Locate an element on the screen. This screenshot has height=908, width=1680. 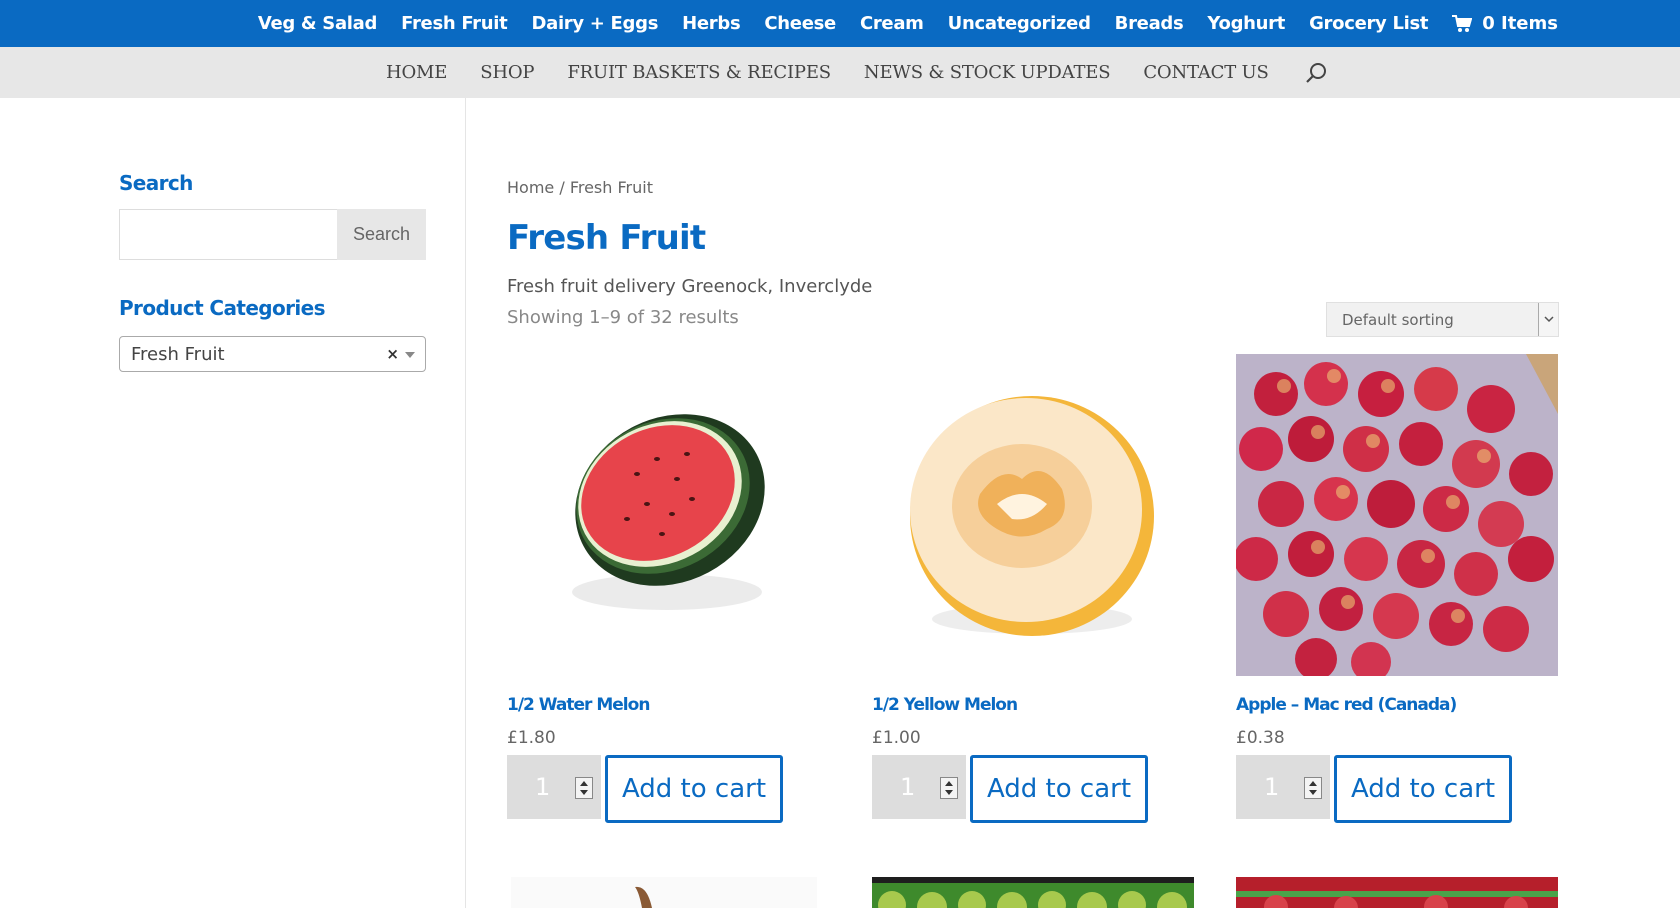
sorting-selected: Default sorting is located at coordinates (1398, 319).